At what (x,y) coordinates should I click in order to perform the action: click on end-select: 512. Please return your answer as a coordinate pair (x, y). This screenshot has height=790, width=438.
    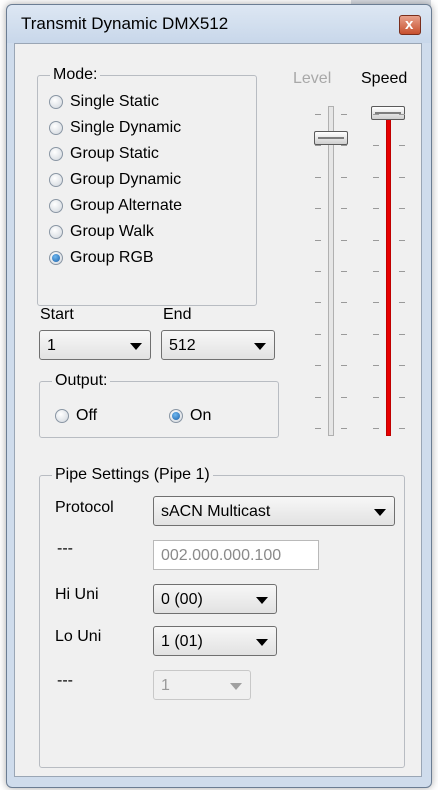
    Looking at the image, I should click on (218, 345).